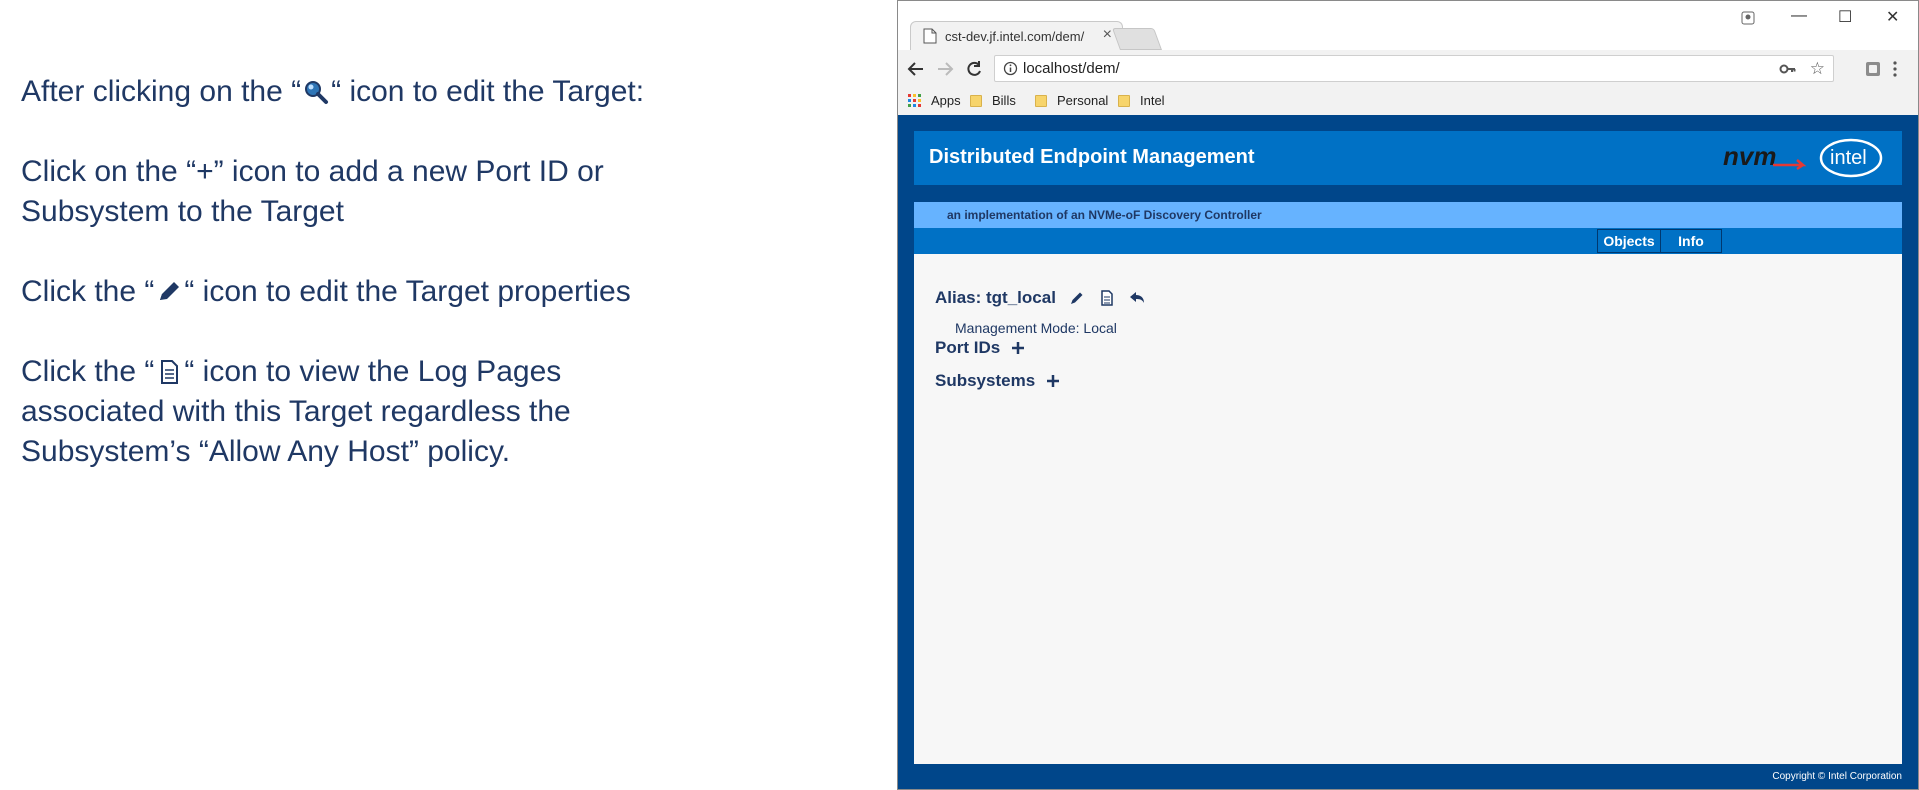 This screenshot has height=790, width=1919. I want to click on magnifier-icon, so click(317, 92).